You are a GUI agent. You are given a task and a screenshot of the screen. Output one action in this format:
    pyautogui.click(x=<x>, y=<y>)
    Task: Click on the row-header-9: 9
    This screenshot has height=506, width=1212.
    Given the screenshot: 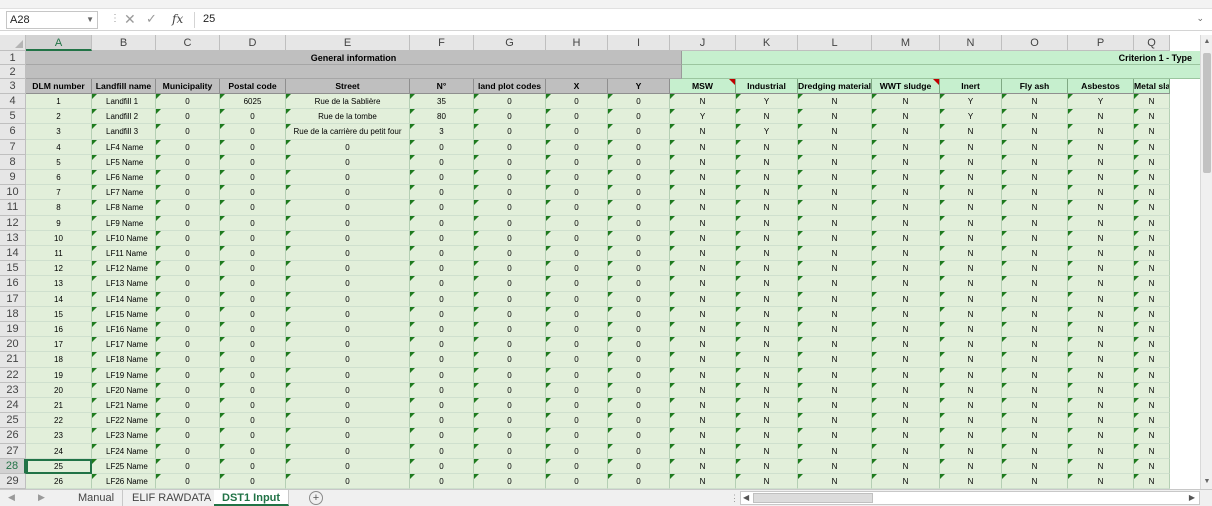 What is the action you would take?
    pyautogui.click(x=13, y=178)
    